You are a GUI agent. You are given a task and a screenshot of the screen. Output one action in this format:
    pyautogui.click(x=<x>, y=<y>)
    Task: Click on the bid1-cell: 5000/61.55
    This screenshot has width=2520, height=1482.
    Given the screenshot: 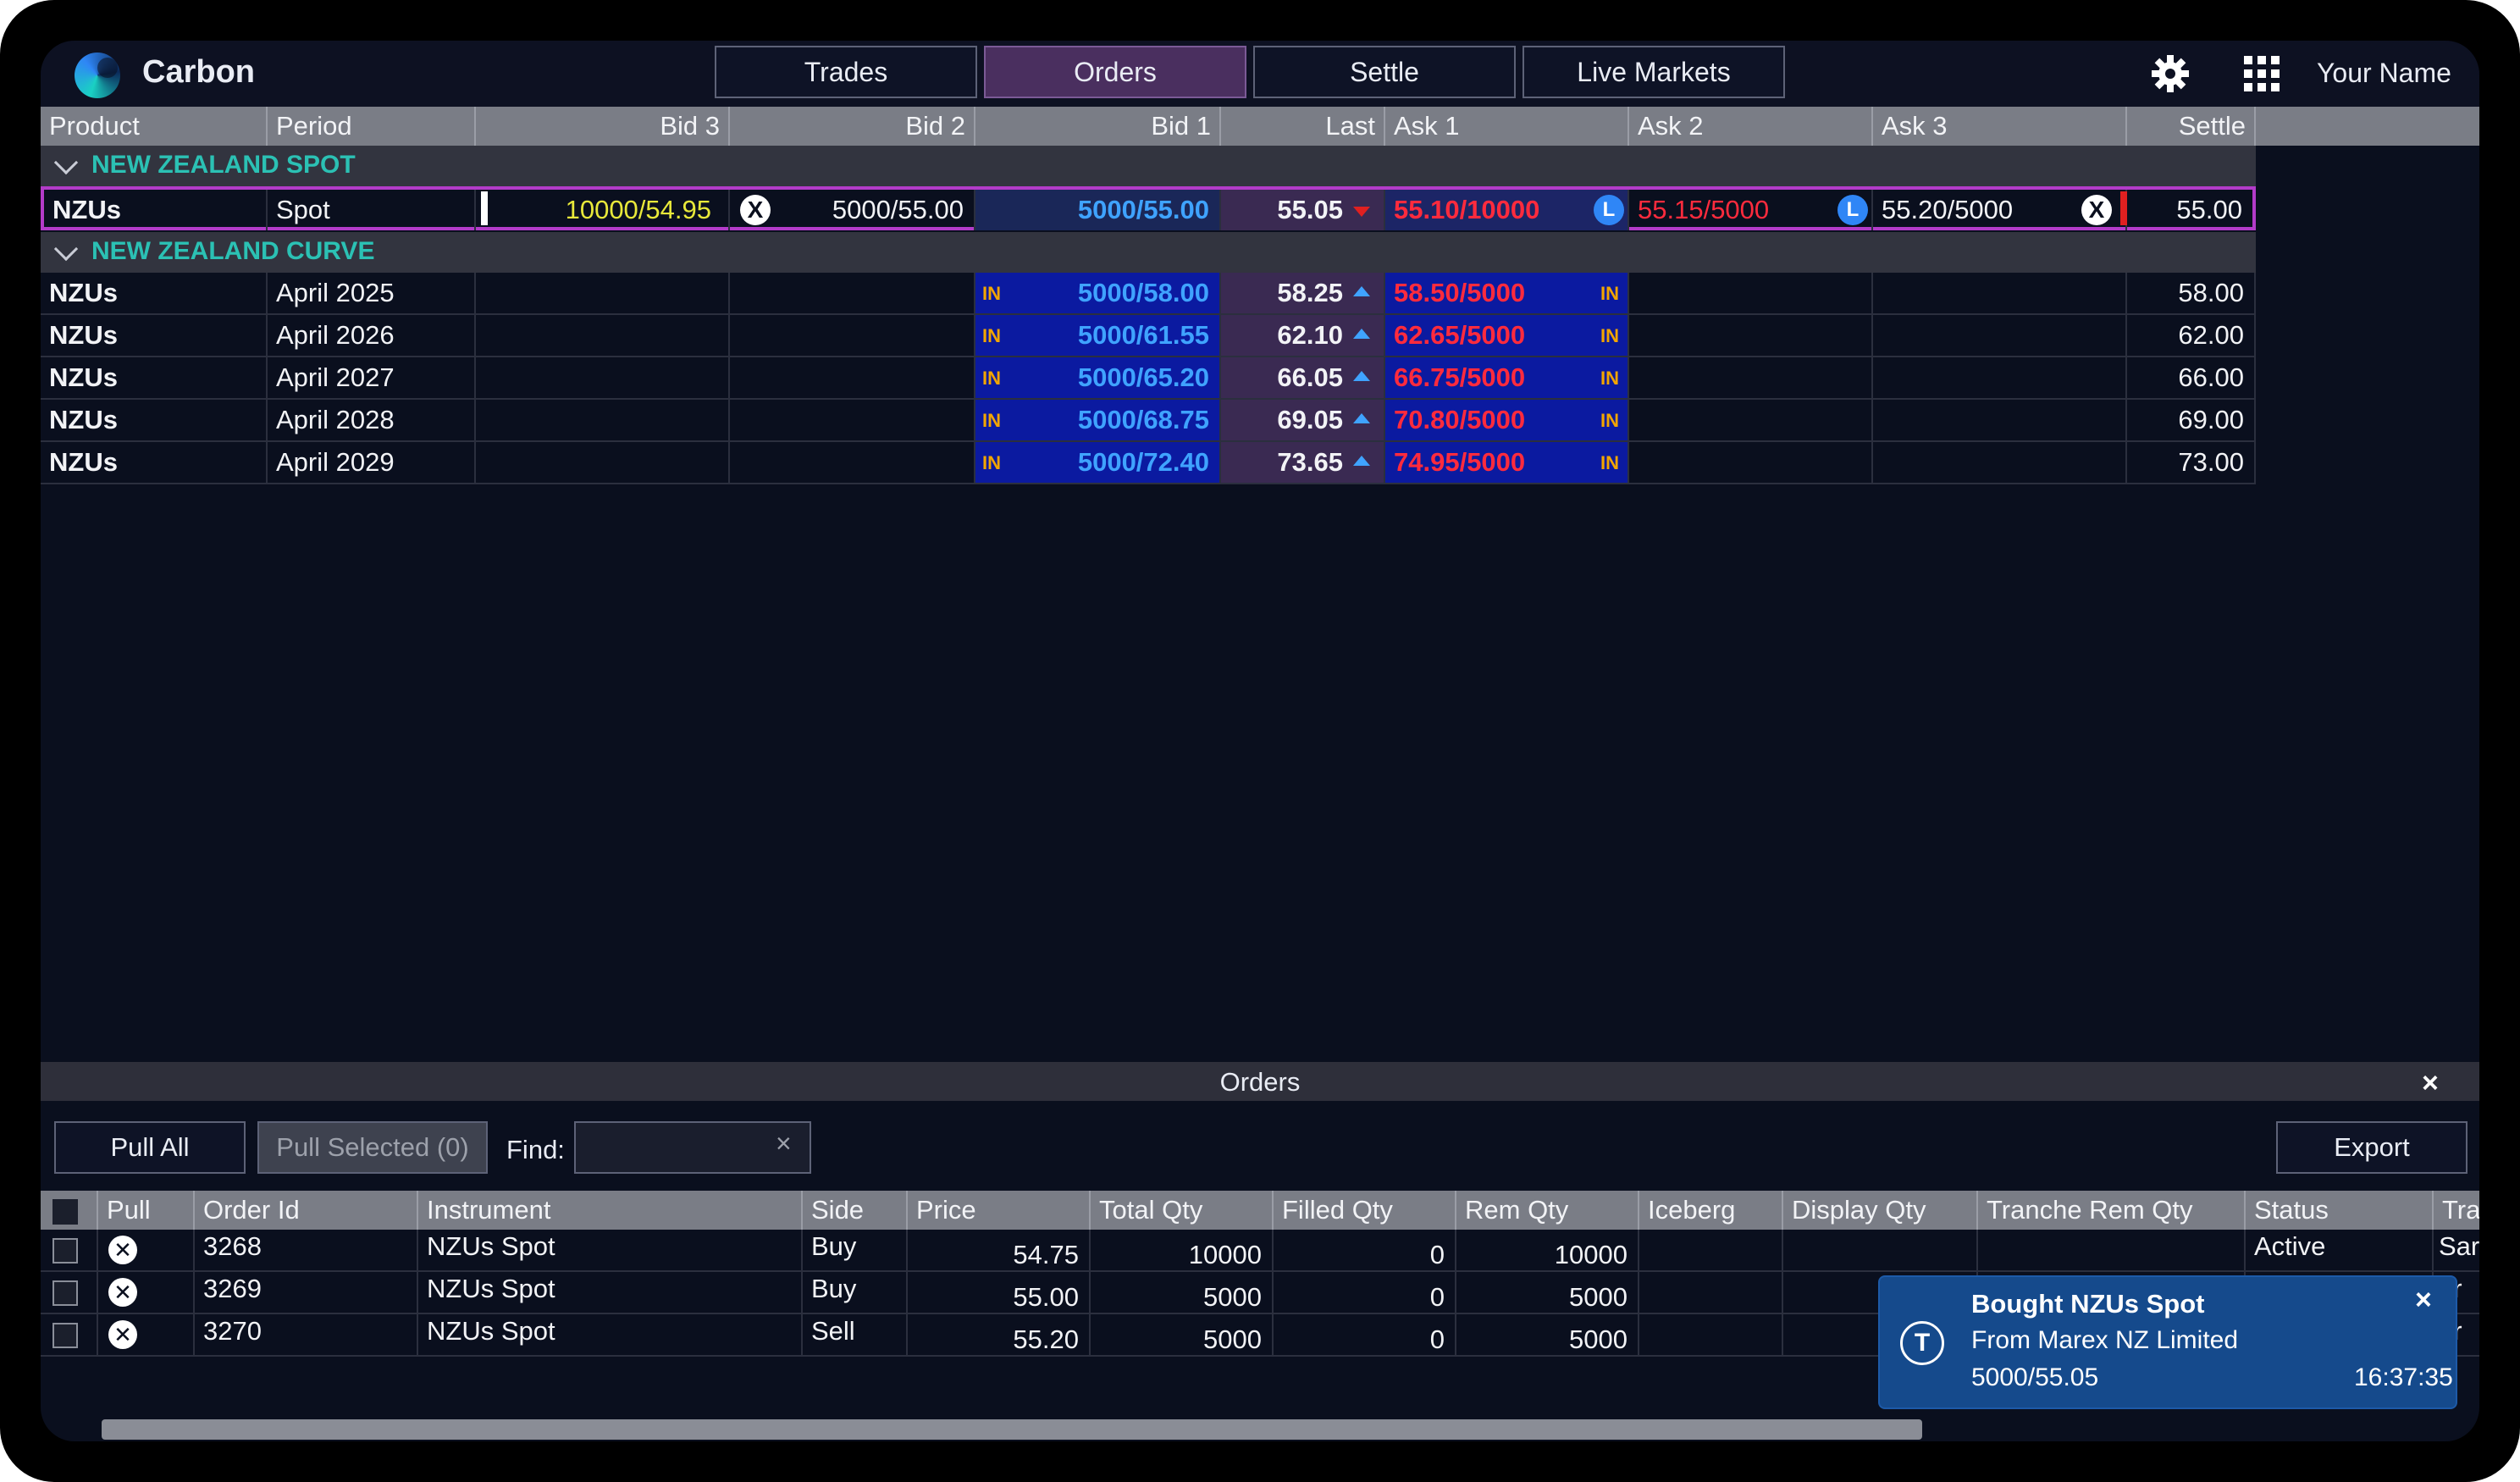 What is the action you would take?
    pyautogui.click(x=1098, y=335)
    